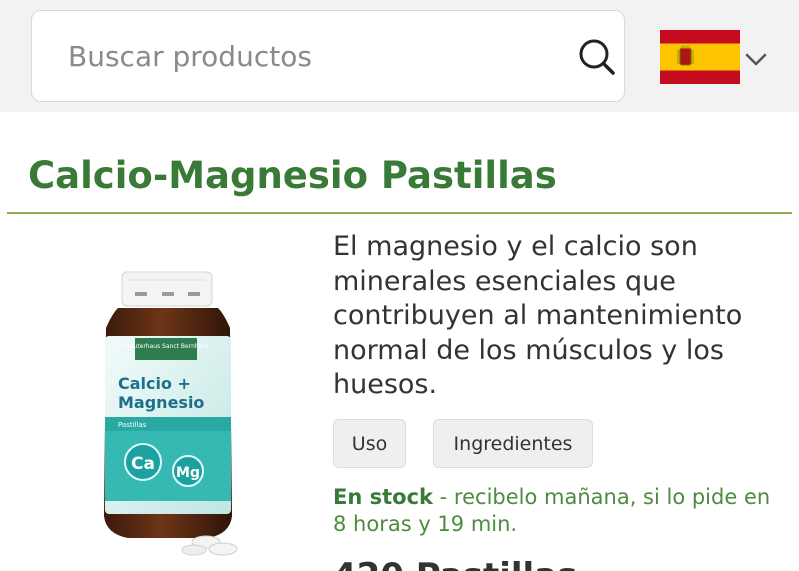 The width and height of the screenshot is (799, 571). Describe the element at coordinates (188, 473) in the screenshot. I see `magnesium-symbol: Mg` at that location.